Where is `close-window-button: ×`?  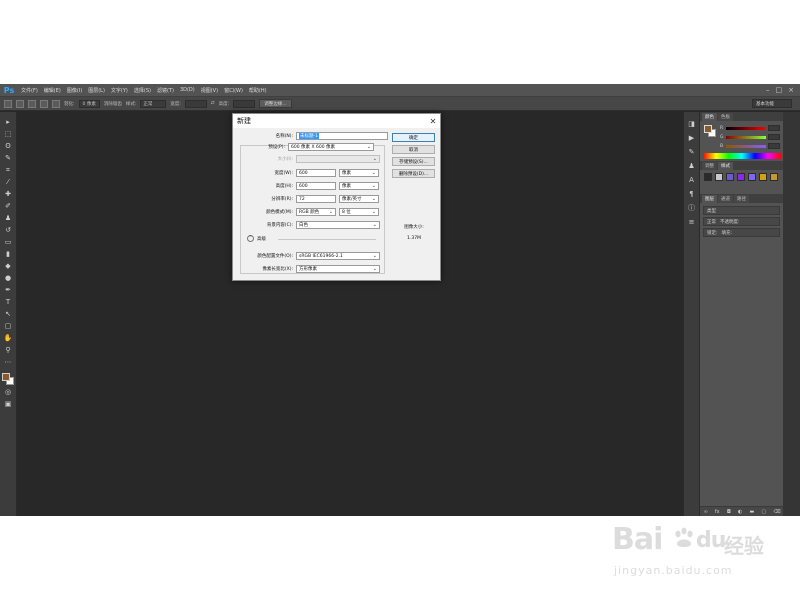
close-window-button: × is located at coordinates (791, 90).